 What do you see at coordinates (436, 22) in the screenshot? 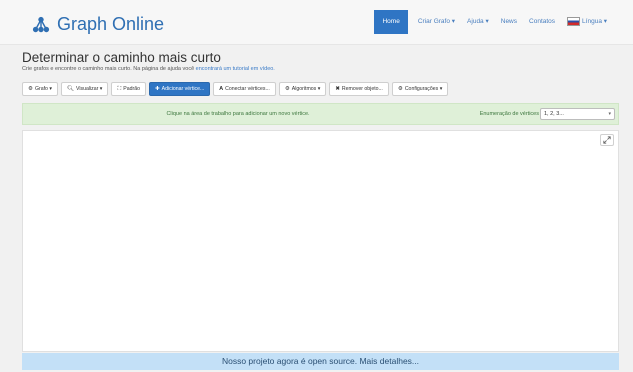
I see `nav-create-graph: Criar Grafo ▾` at bounding box center [436, 22].